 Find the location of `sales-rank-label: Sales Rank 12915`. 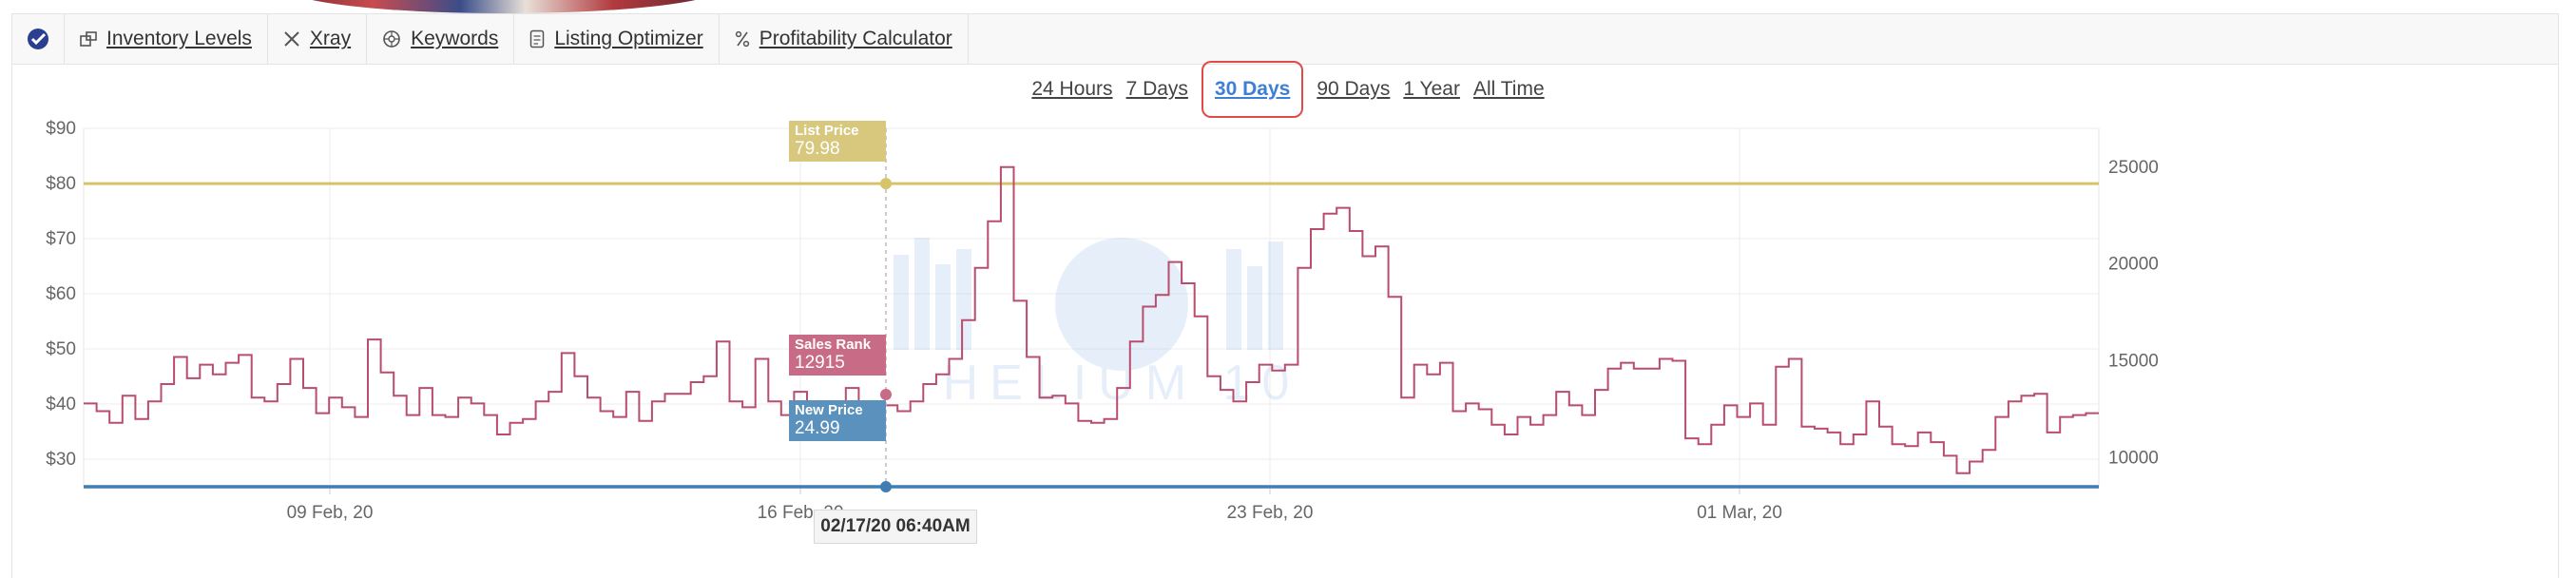

sales-rank-label: Sales Rank 12915 is located at coordinates (838, 355).